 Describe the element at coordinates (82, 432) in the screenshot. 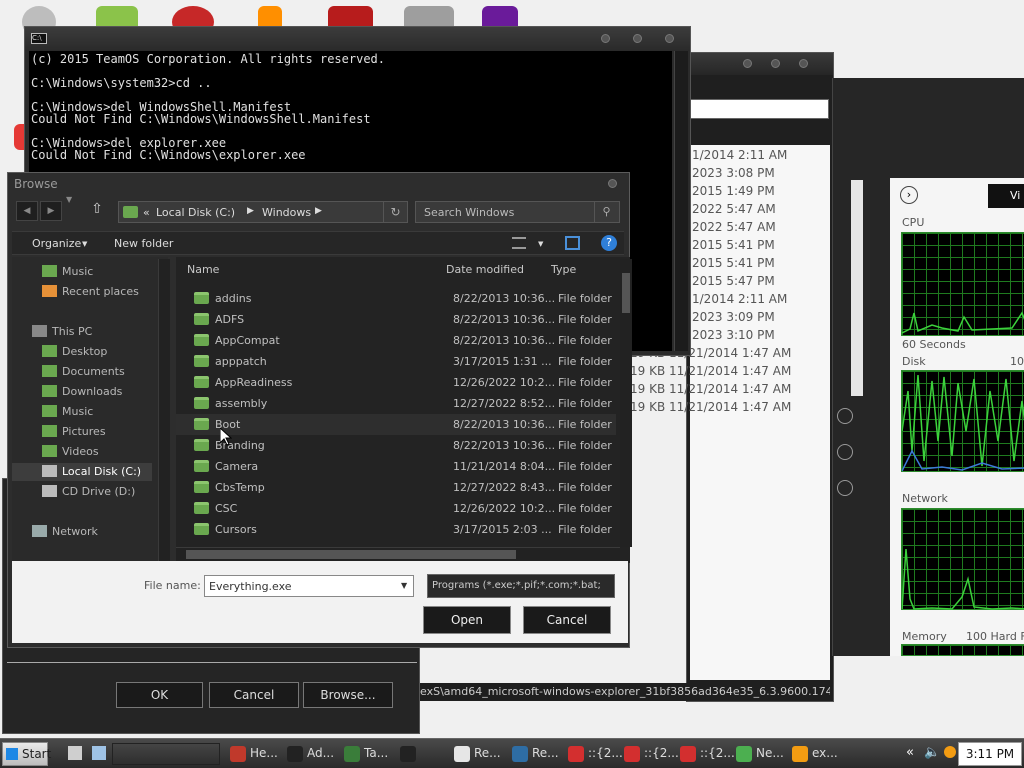

I see `nav-item-pictures: Pictures` at that location.